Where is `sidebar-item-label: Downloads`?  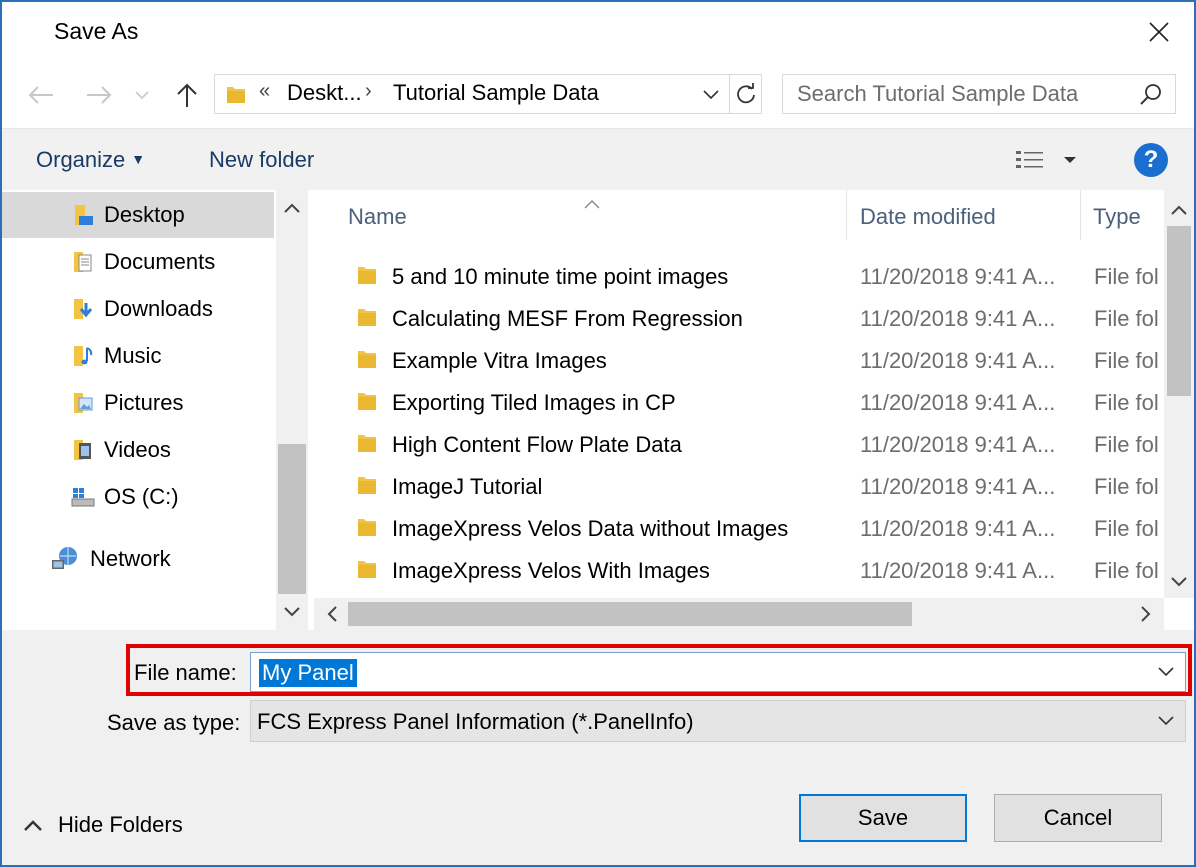
sidebar-item-label: Downloads is located at coordinates (158, 308).